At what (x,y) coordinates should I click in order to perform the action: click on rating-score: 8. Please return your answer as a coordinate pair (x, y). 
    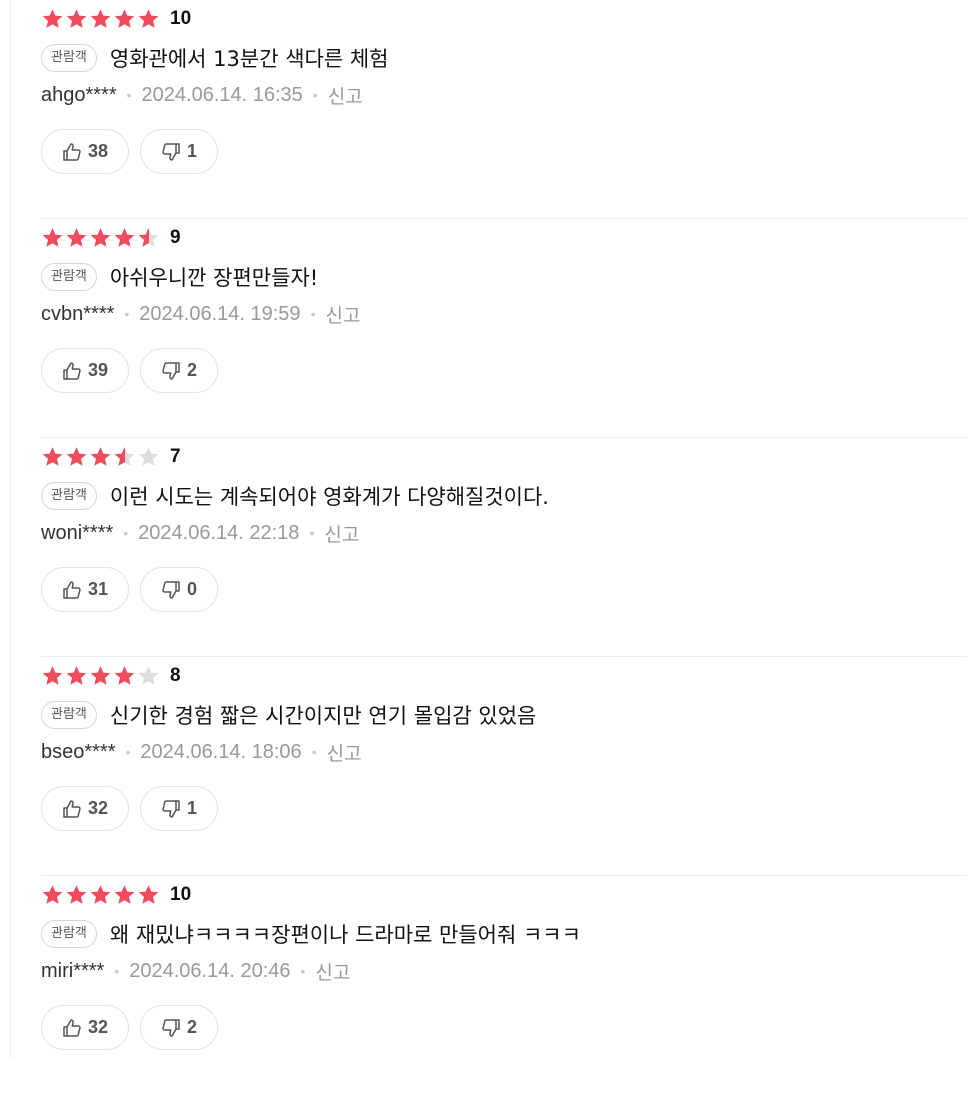
    Looking at the image, I should click on (175, 675).